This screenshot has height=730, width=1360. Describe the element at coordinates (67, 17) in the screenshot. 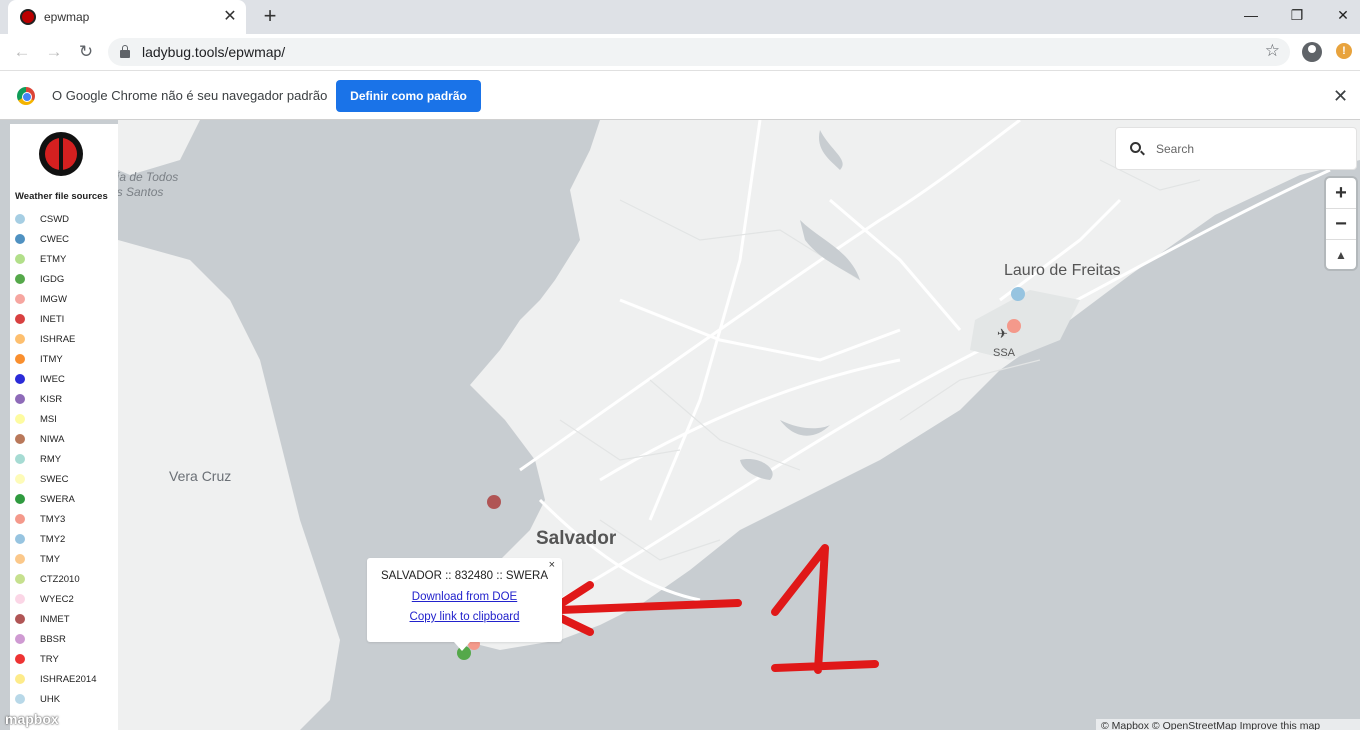

I see `tab-title: epwmap` at that location.